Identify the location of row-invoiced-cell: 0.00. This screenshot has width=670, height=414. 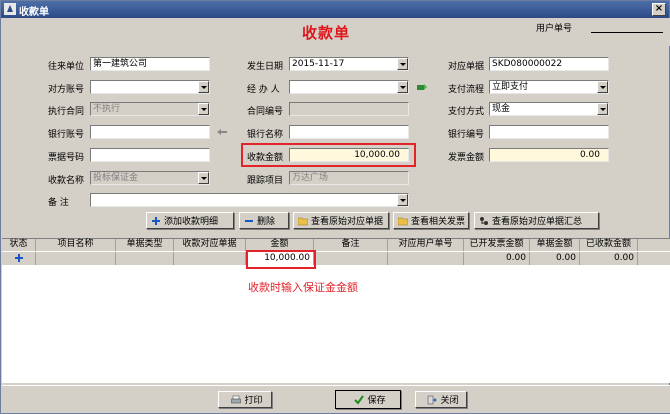
(497, 258).